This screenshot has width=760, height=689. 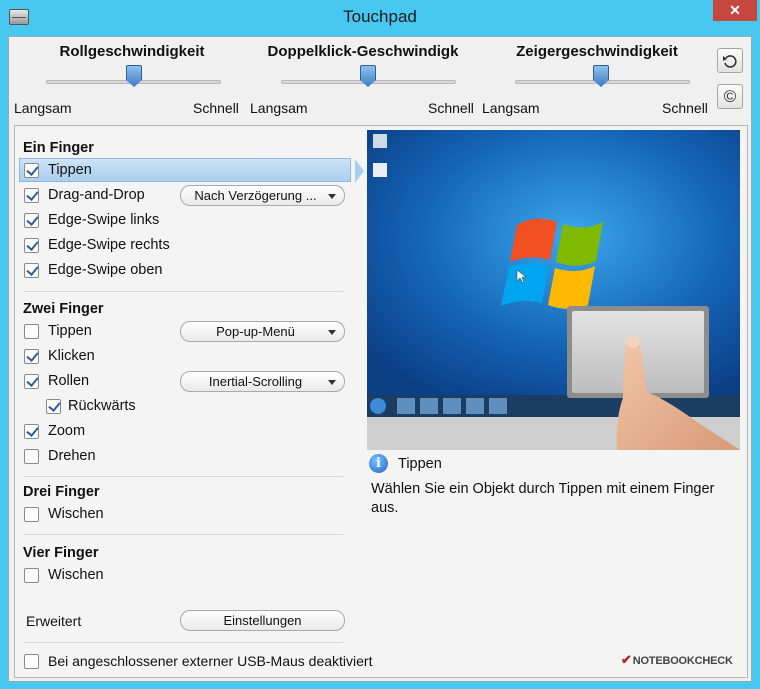 What do you see at coordinates (255, 381) in the screenshot?
I see `scroll-mode-dropdown-value: Inertial-Scrolling` at bounding box center [255, 381].